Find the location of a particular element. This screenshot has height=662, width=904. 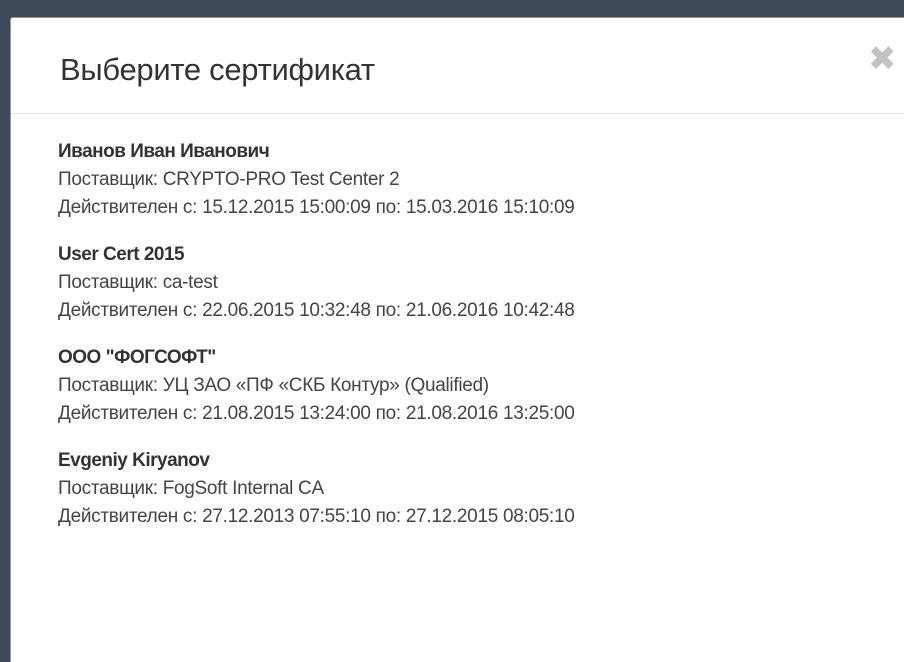

certificate-issuer: Поставщик: FogSoft Internal CA is located at coordinates (191, 488).